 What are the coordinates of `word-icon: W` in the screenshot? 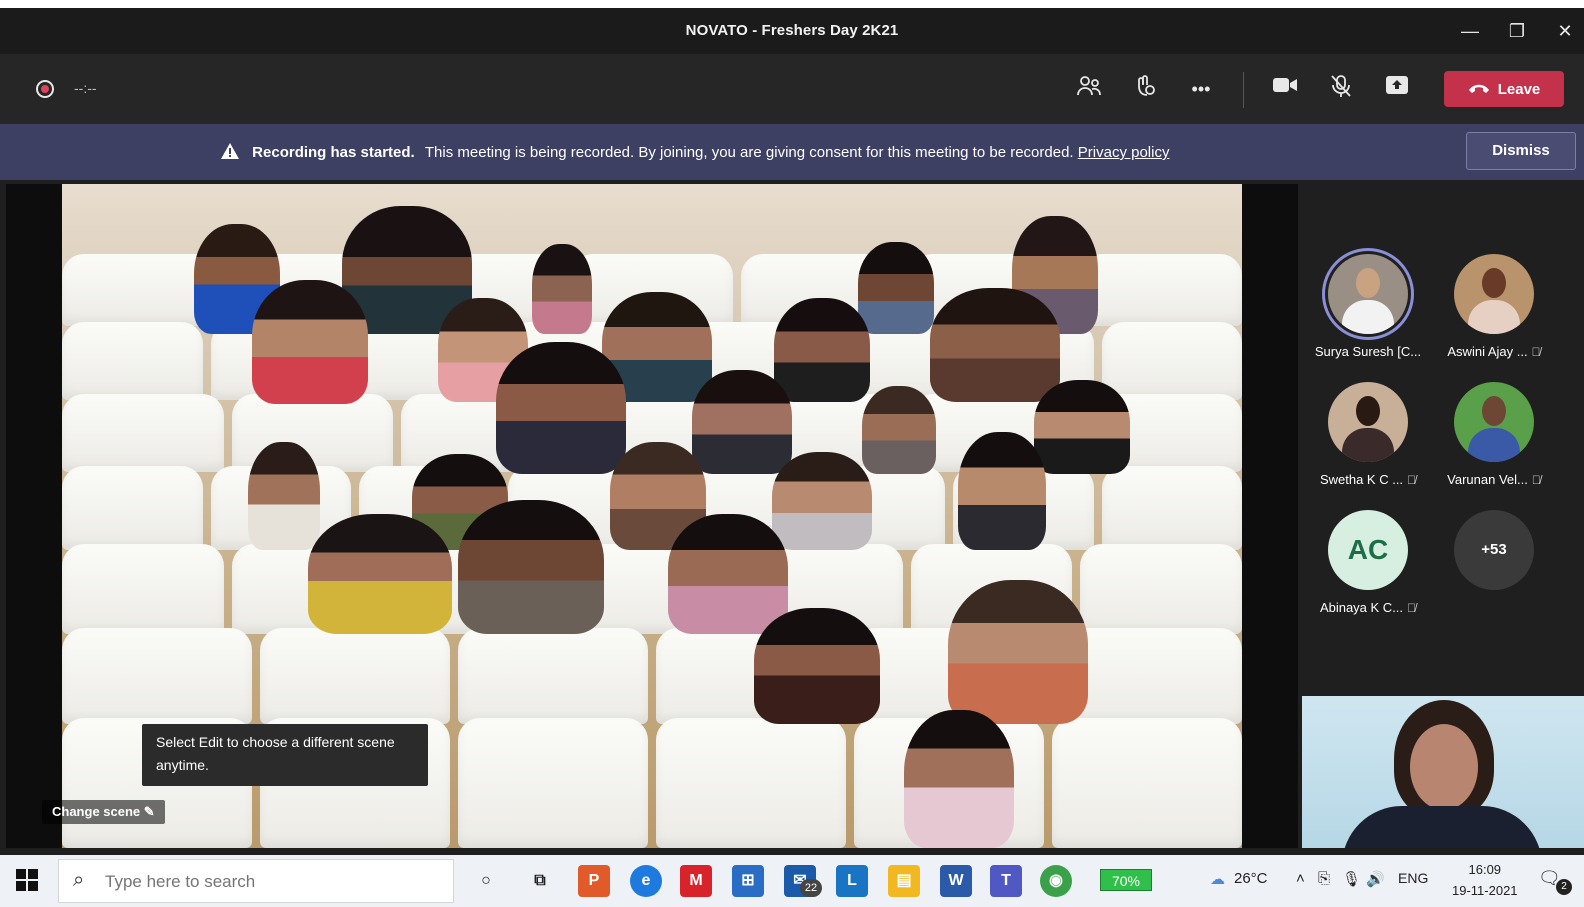 It's located at (956, 881).